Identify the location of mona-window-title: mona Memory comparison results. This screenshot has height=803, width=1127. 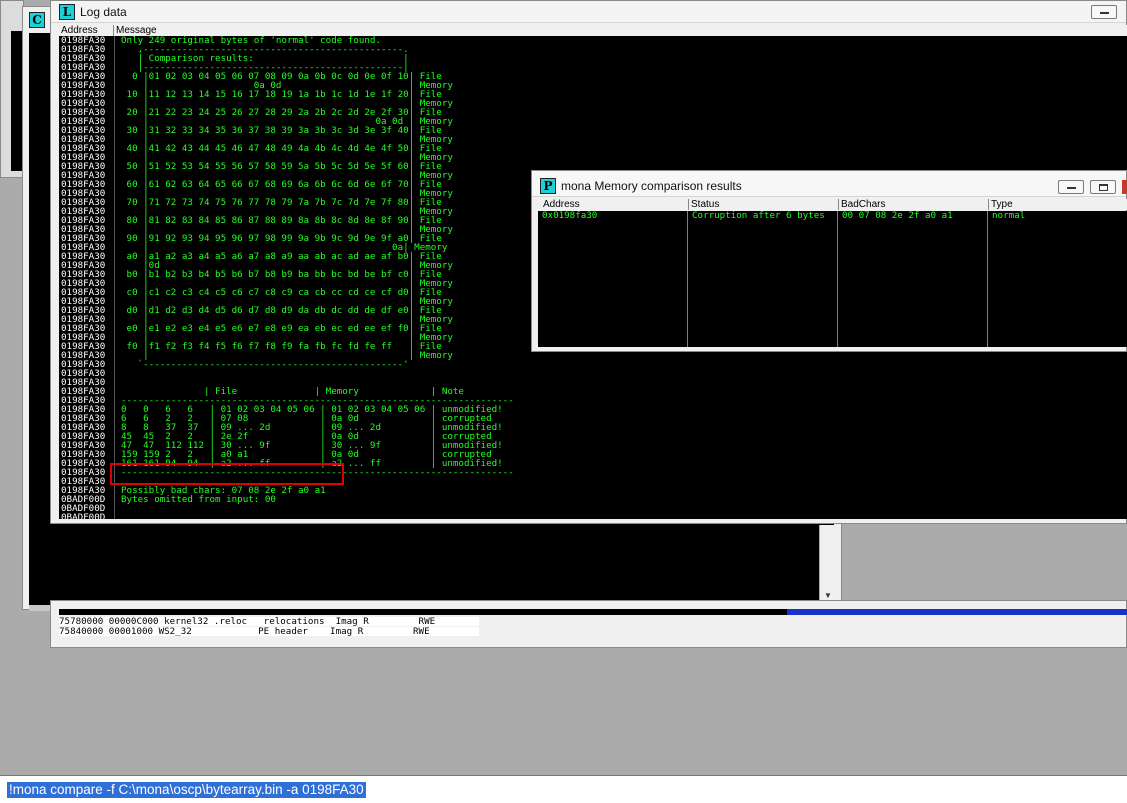
(651, 186).